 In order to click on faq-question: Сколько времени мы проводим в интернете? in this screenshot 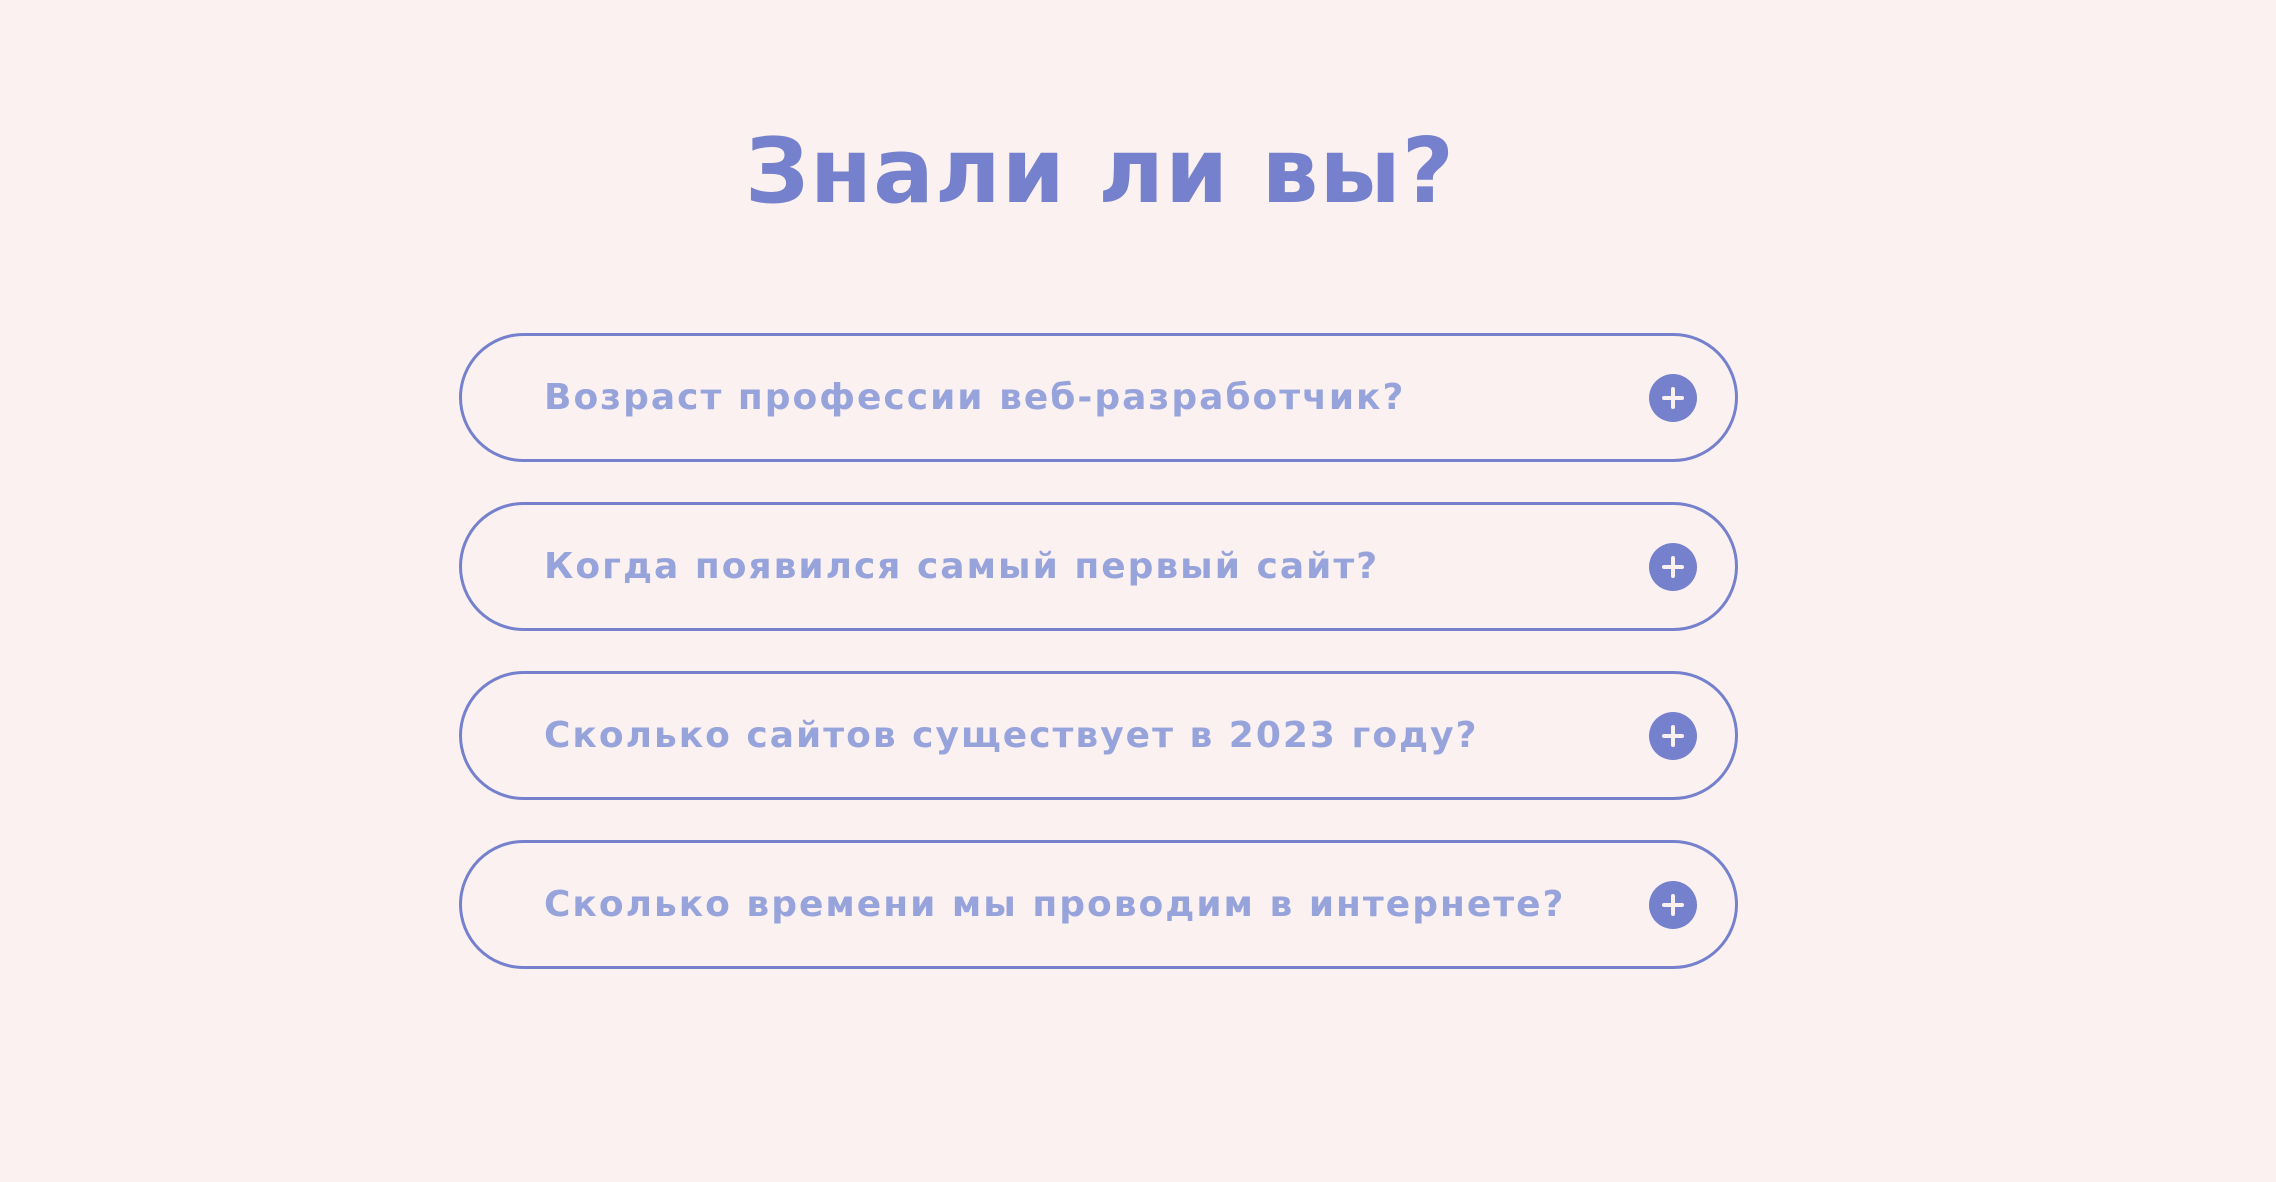, I will do `click(1055, 904)`.